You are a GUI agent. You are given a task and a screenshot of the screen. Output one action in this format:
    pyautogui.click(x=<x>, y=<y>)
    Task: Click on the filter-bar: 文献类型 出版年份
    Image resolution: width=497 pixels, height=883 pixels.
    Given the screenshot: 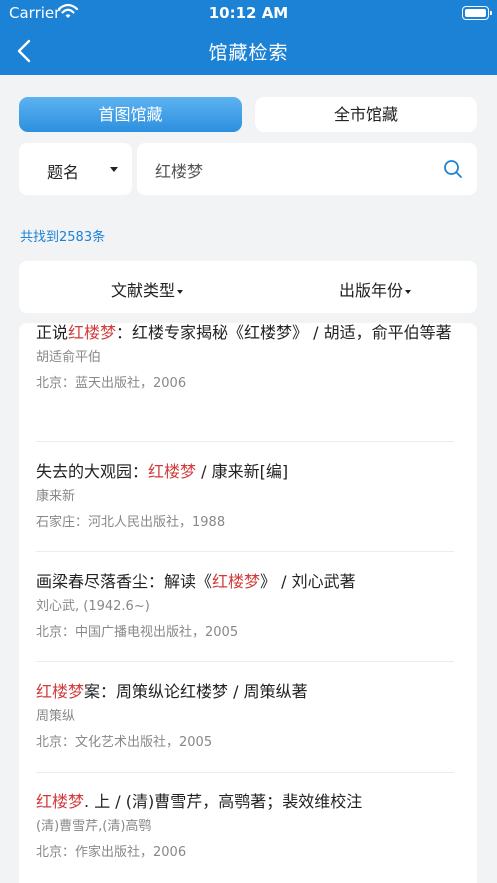 What is the action you would take?
    pyautogui.click(x=248, y=287)
    